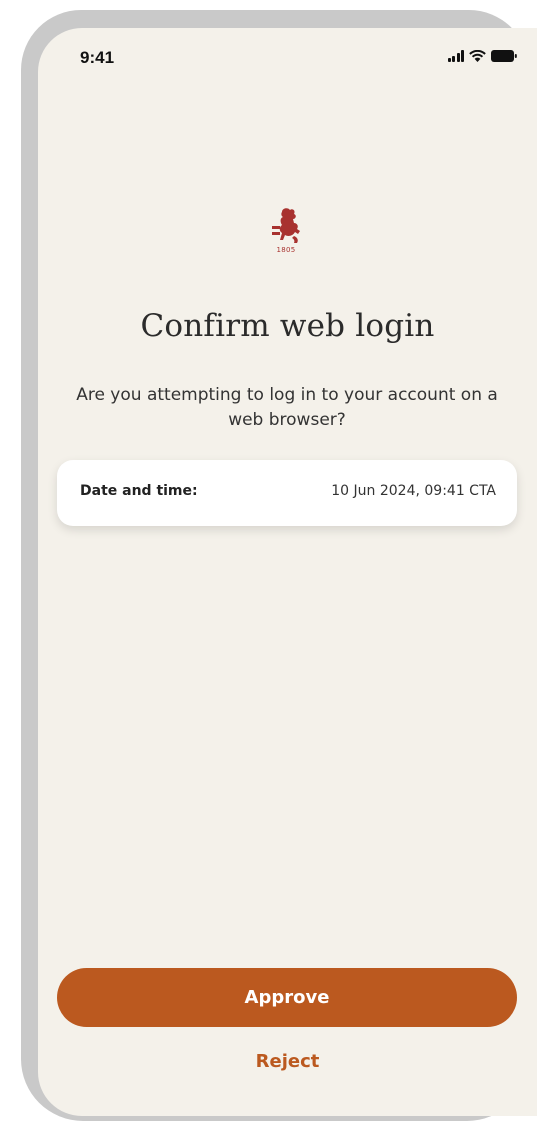 This screenshot has height=1129, width=537. I want to click on page-title: Confirm web login, so click(287, 326).